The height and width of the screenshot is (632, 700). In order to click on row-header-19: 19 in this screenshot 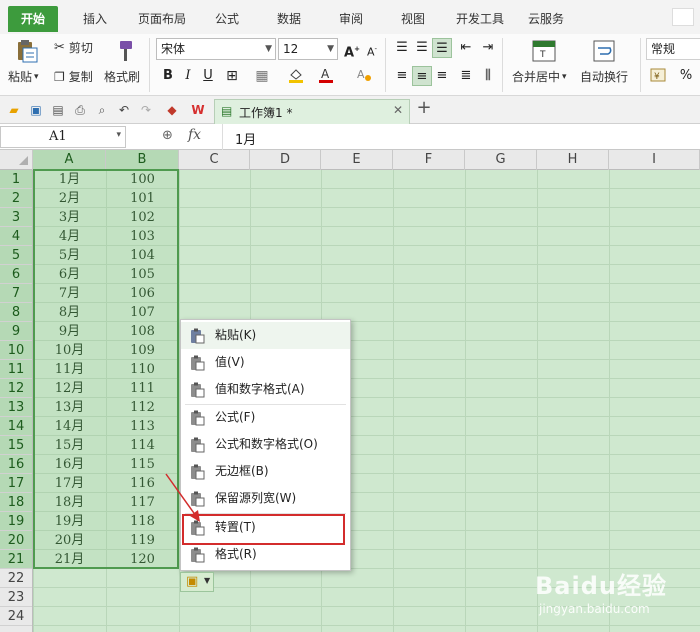, I will do `click(16, 521)`.